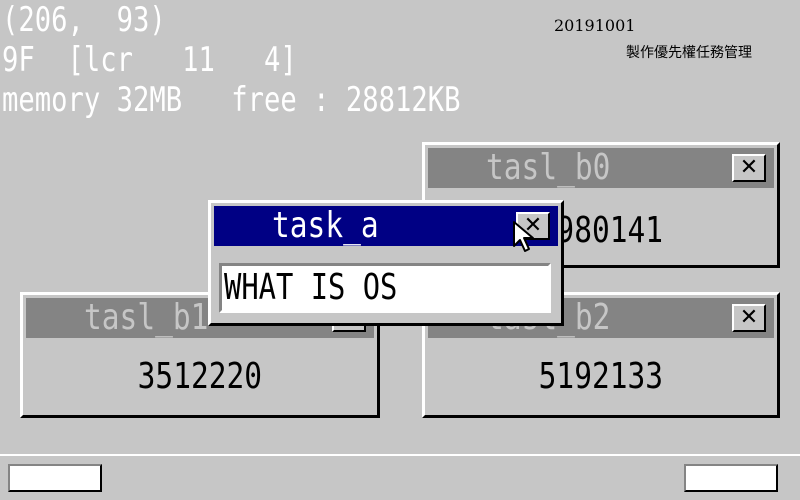 The image size is (800, 500). What do you see at coordinates (84, 20) in the screenshot?
I see `mouse-coordinates: (206, 93)` at bounding box center [84, 20].